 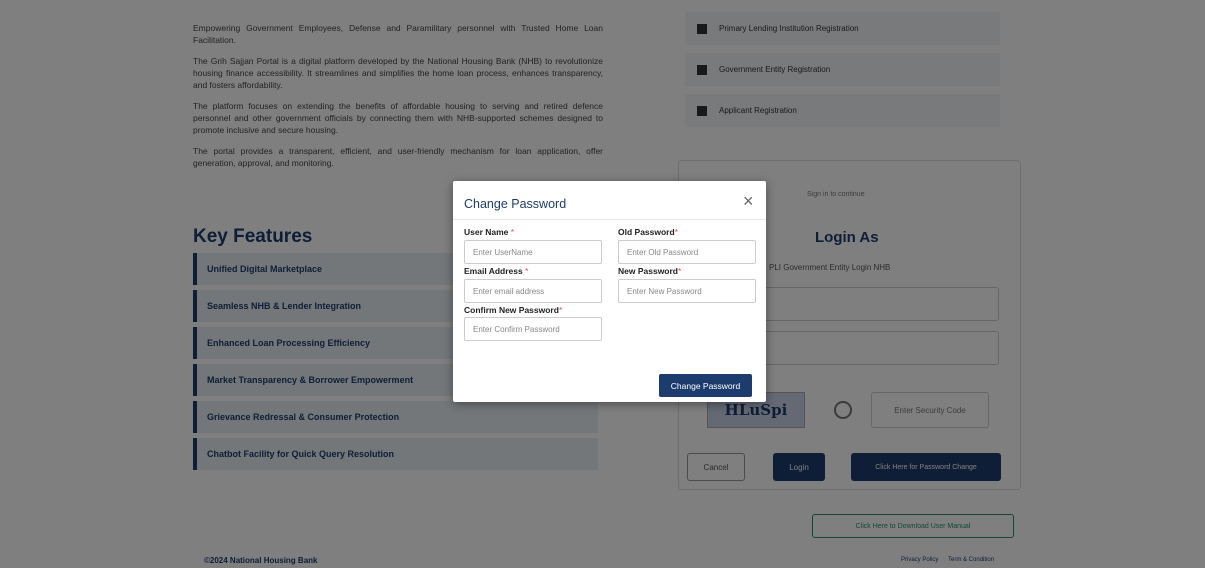 What do you see at coordinates (609, 219) in the screenshot?
I see `dialog-divider` at bounding box center [609, 219].